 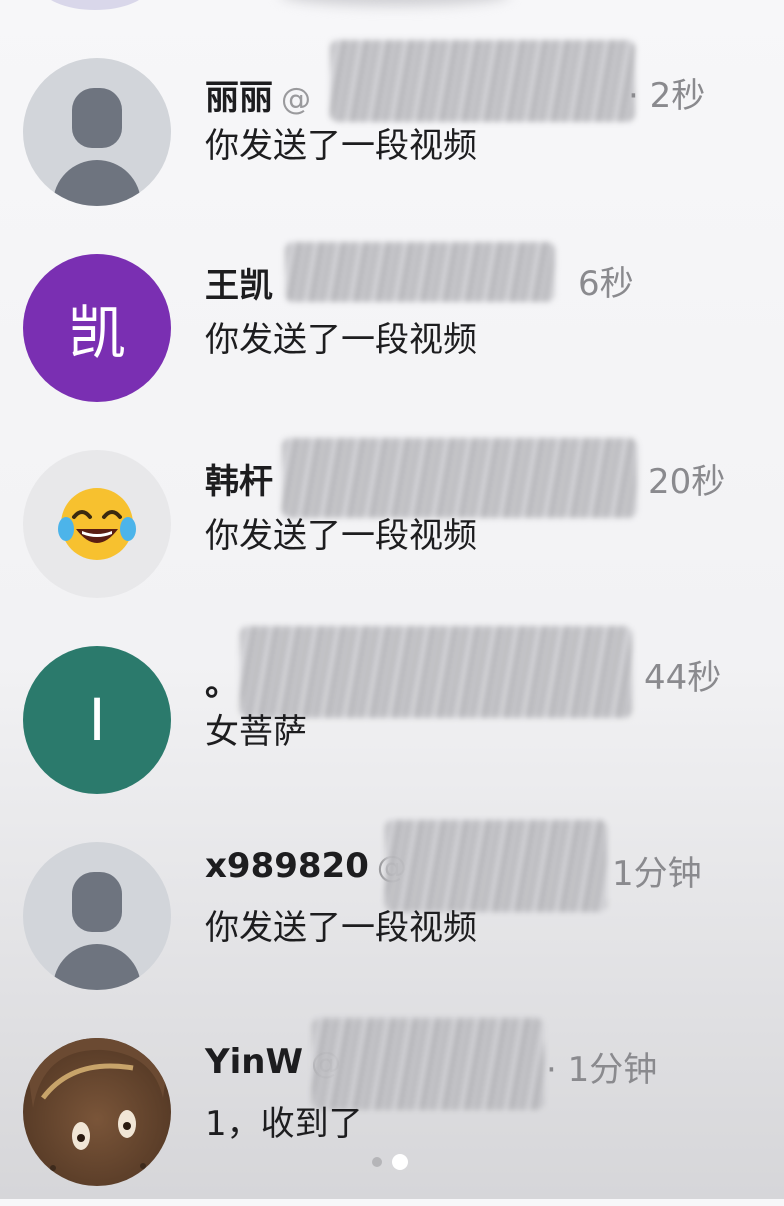 I want to click on timestamp: · 1分钟, so click(x=602, y=1070).